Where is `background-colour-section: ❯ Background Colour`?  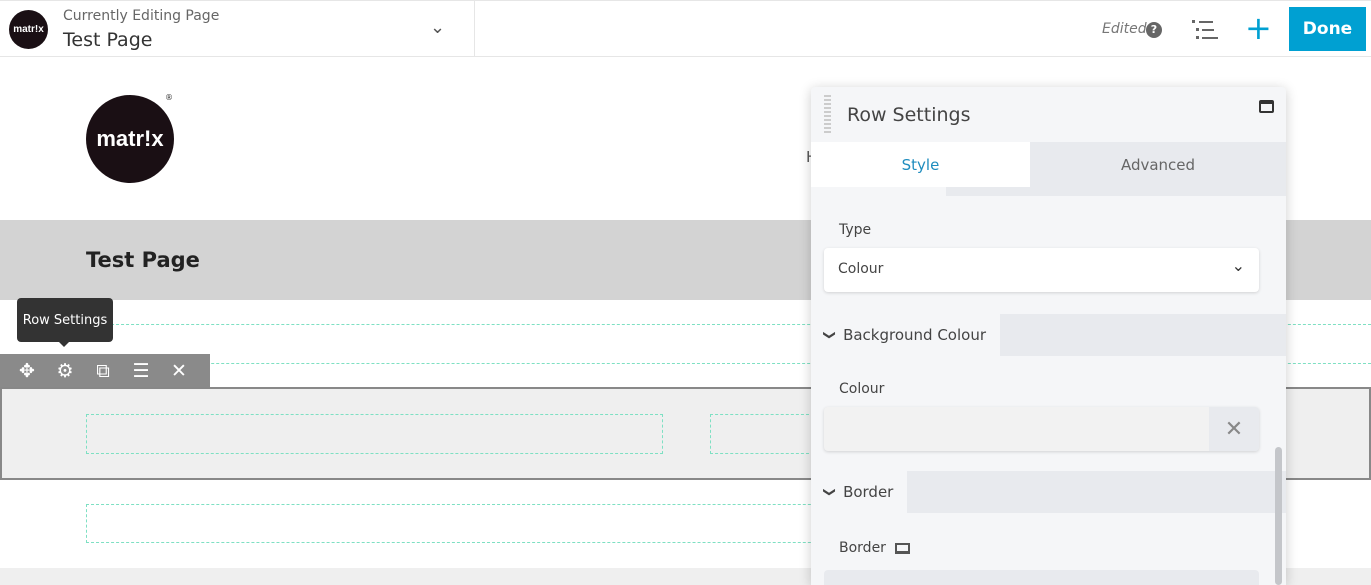
background-colour-section: ❯ Background Colour is located at coordinates (1048, 335).